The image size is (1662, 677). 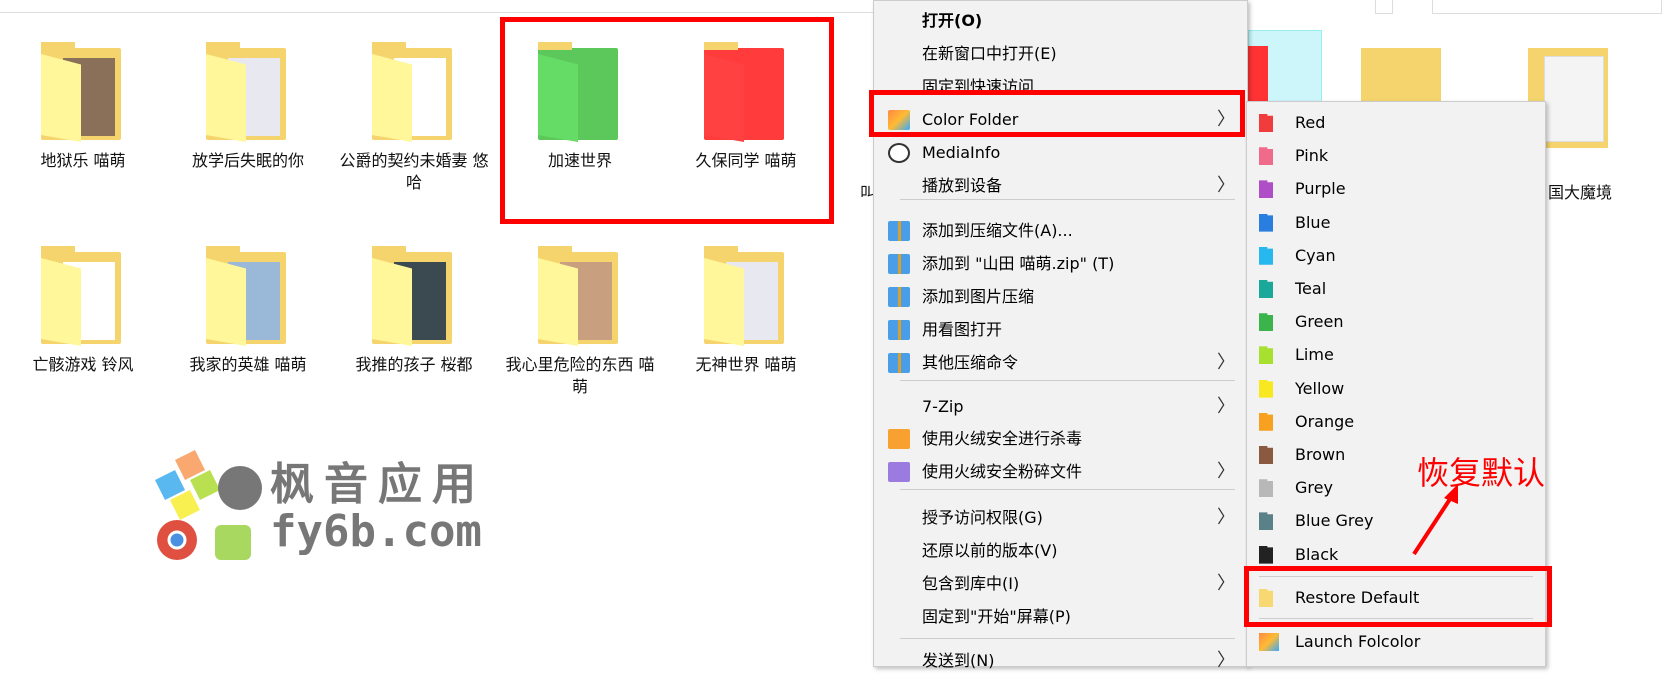 I want to click on folder-label: 公爵的契约未婚妻 悠哈, so click(x=414, y=171).